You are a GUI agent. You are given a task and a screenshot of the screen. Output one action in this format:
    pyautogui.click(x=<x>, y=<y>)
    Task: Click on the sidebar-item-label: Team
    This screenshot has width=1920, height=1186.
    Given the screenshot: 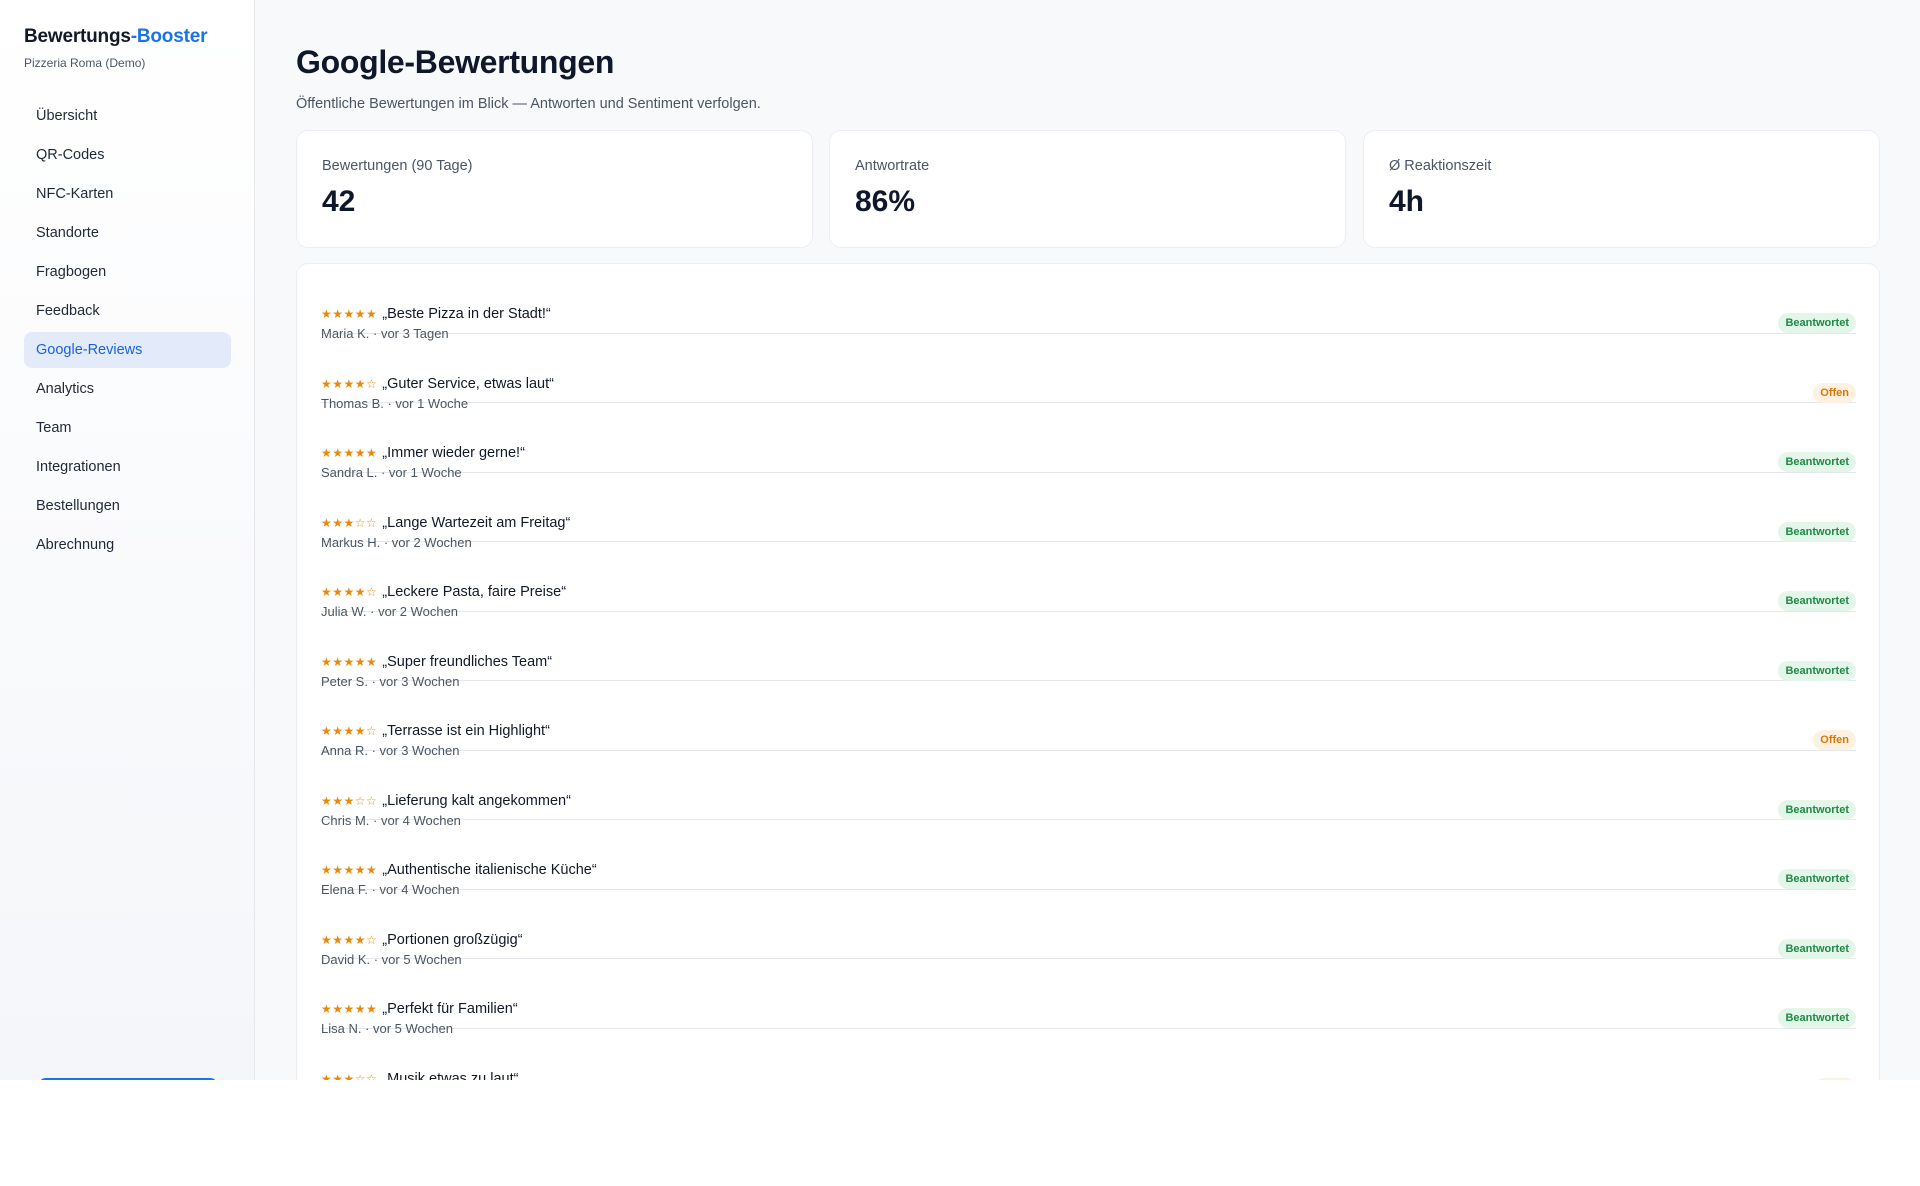 What is the action you would take?
    pyautogui.click(x=54, y=428)
    